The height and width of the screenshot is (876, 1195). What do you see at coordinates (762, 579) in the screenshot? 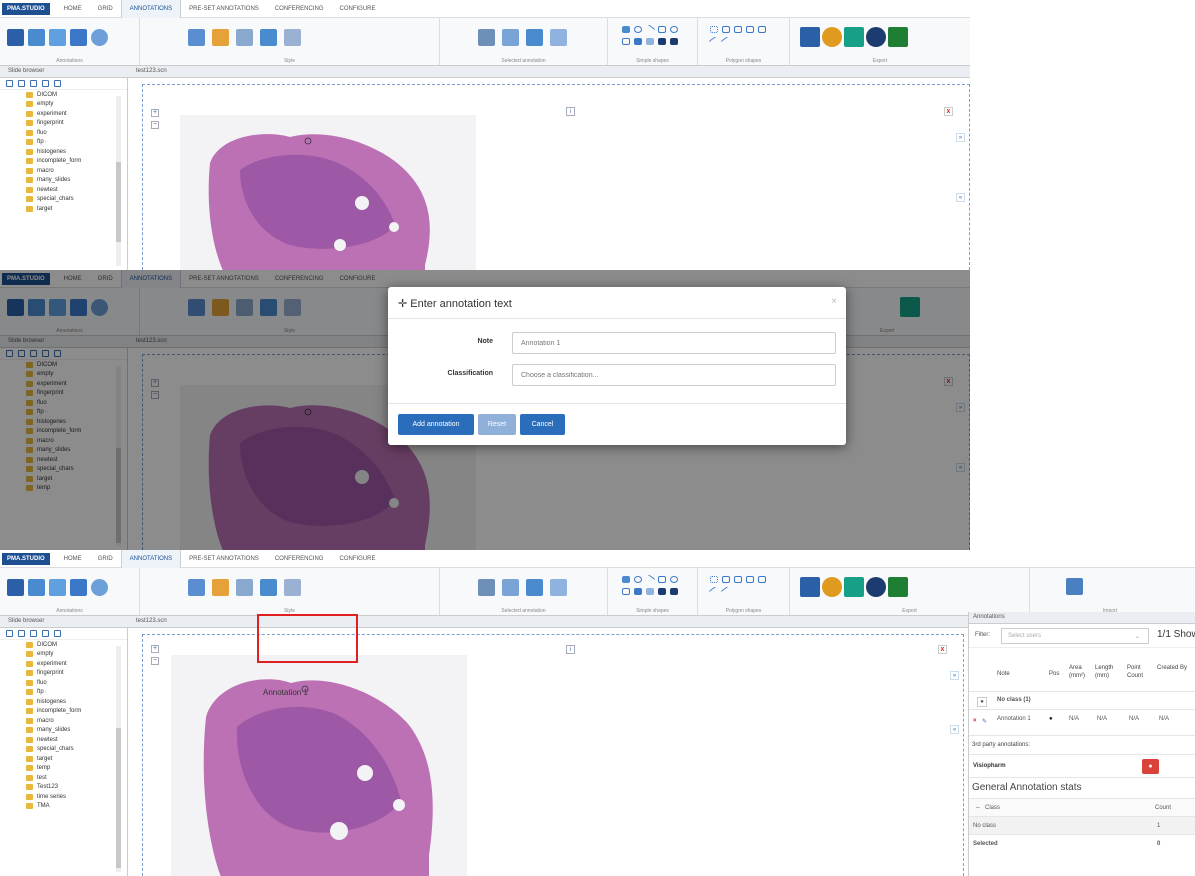
I see `brush-polygon-icon` at bounding box center [762, 579].